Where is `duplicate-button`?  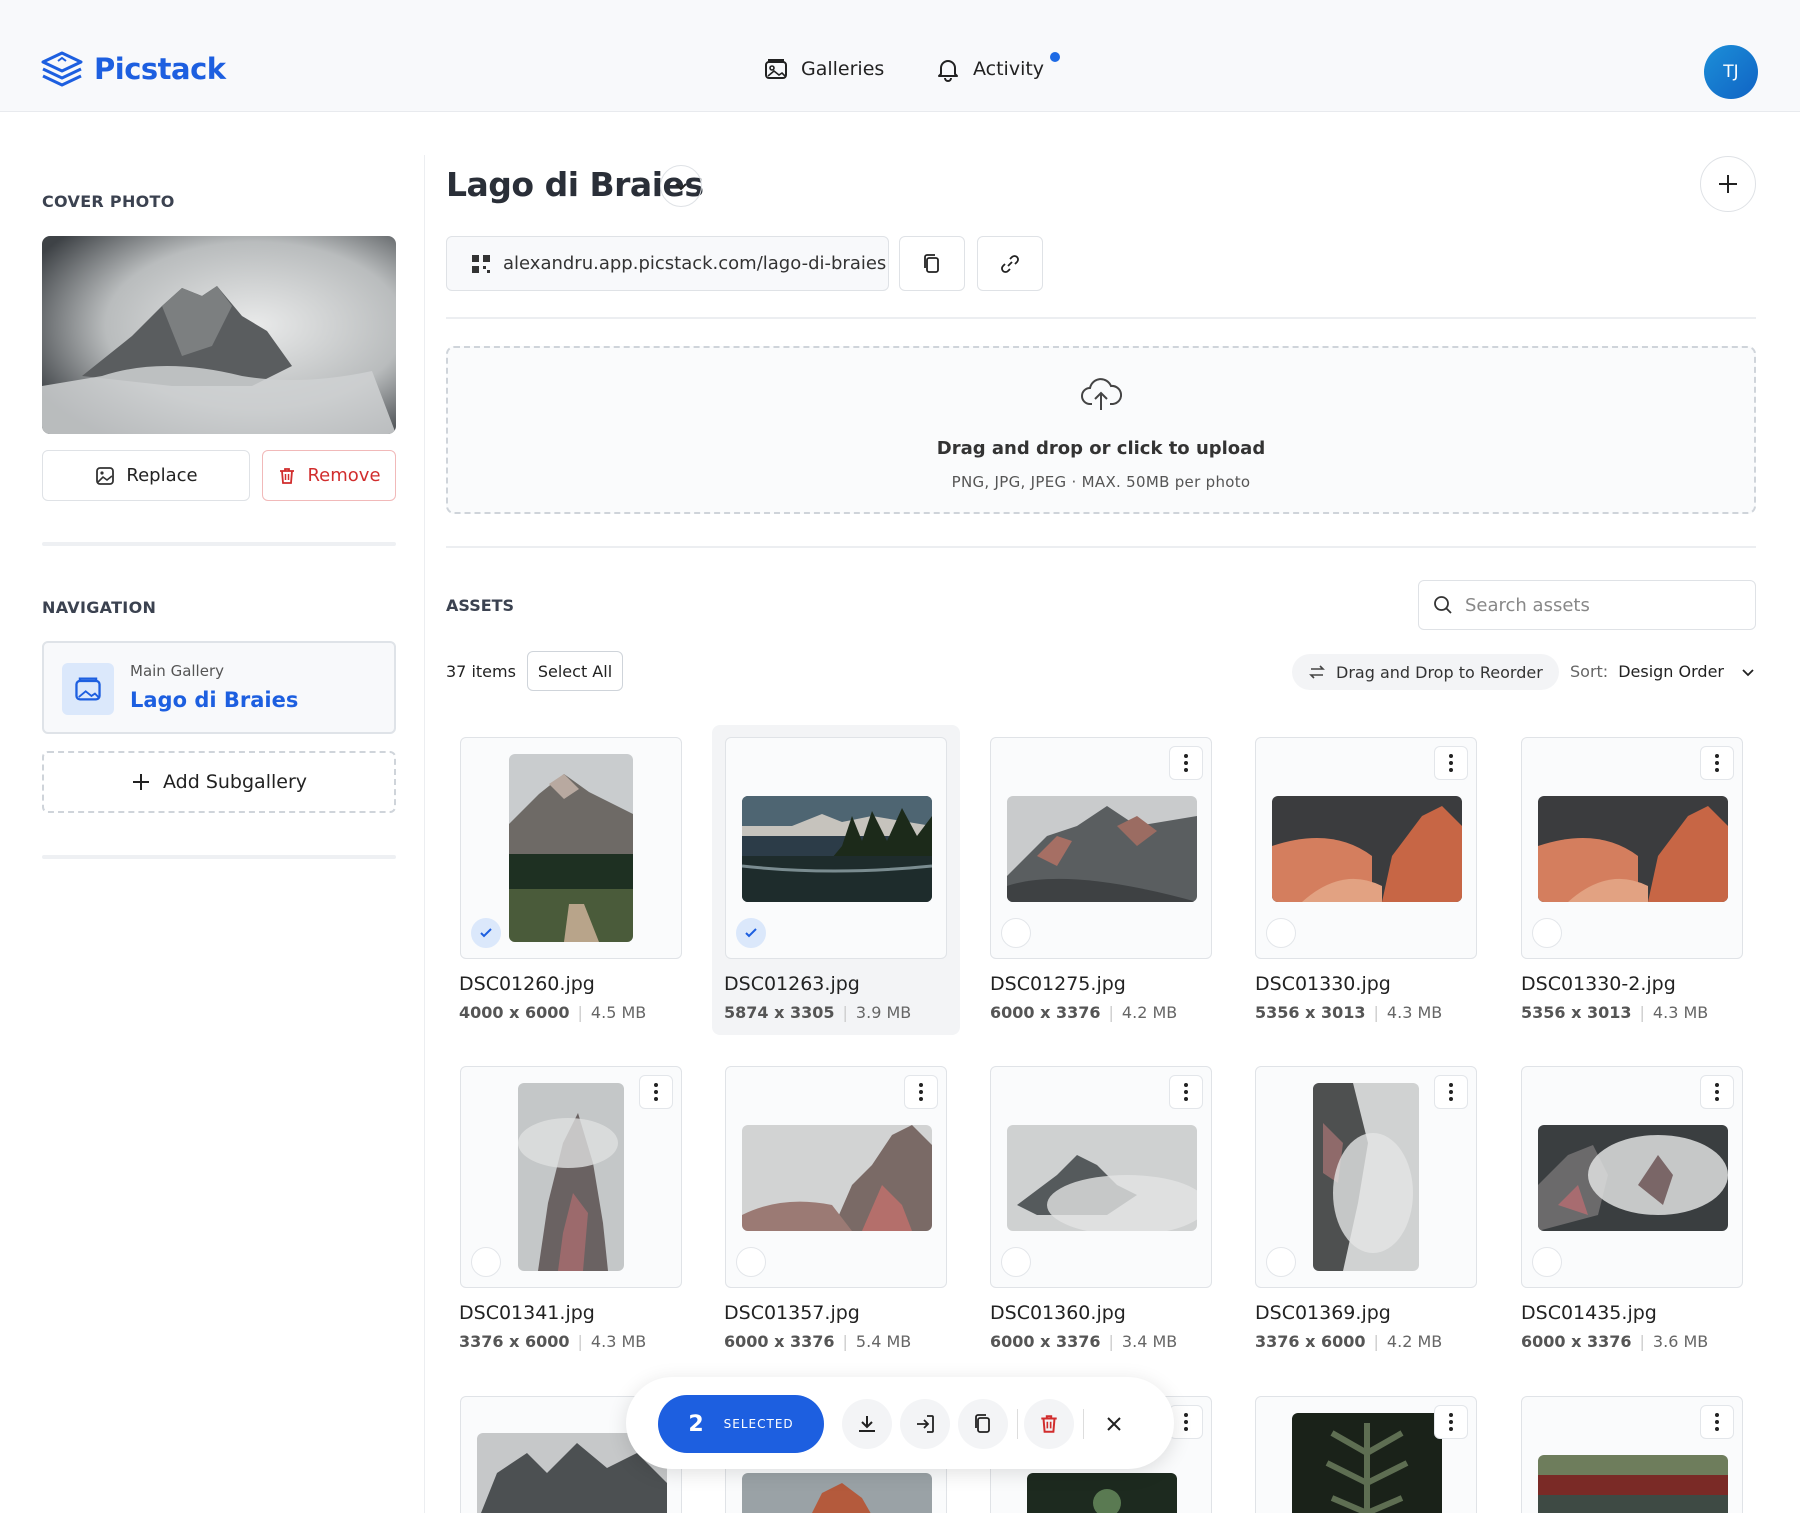
duplicate-button is located at coordinates (983, 1424).